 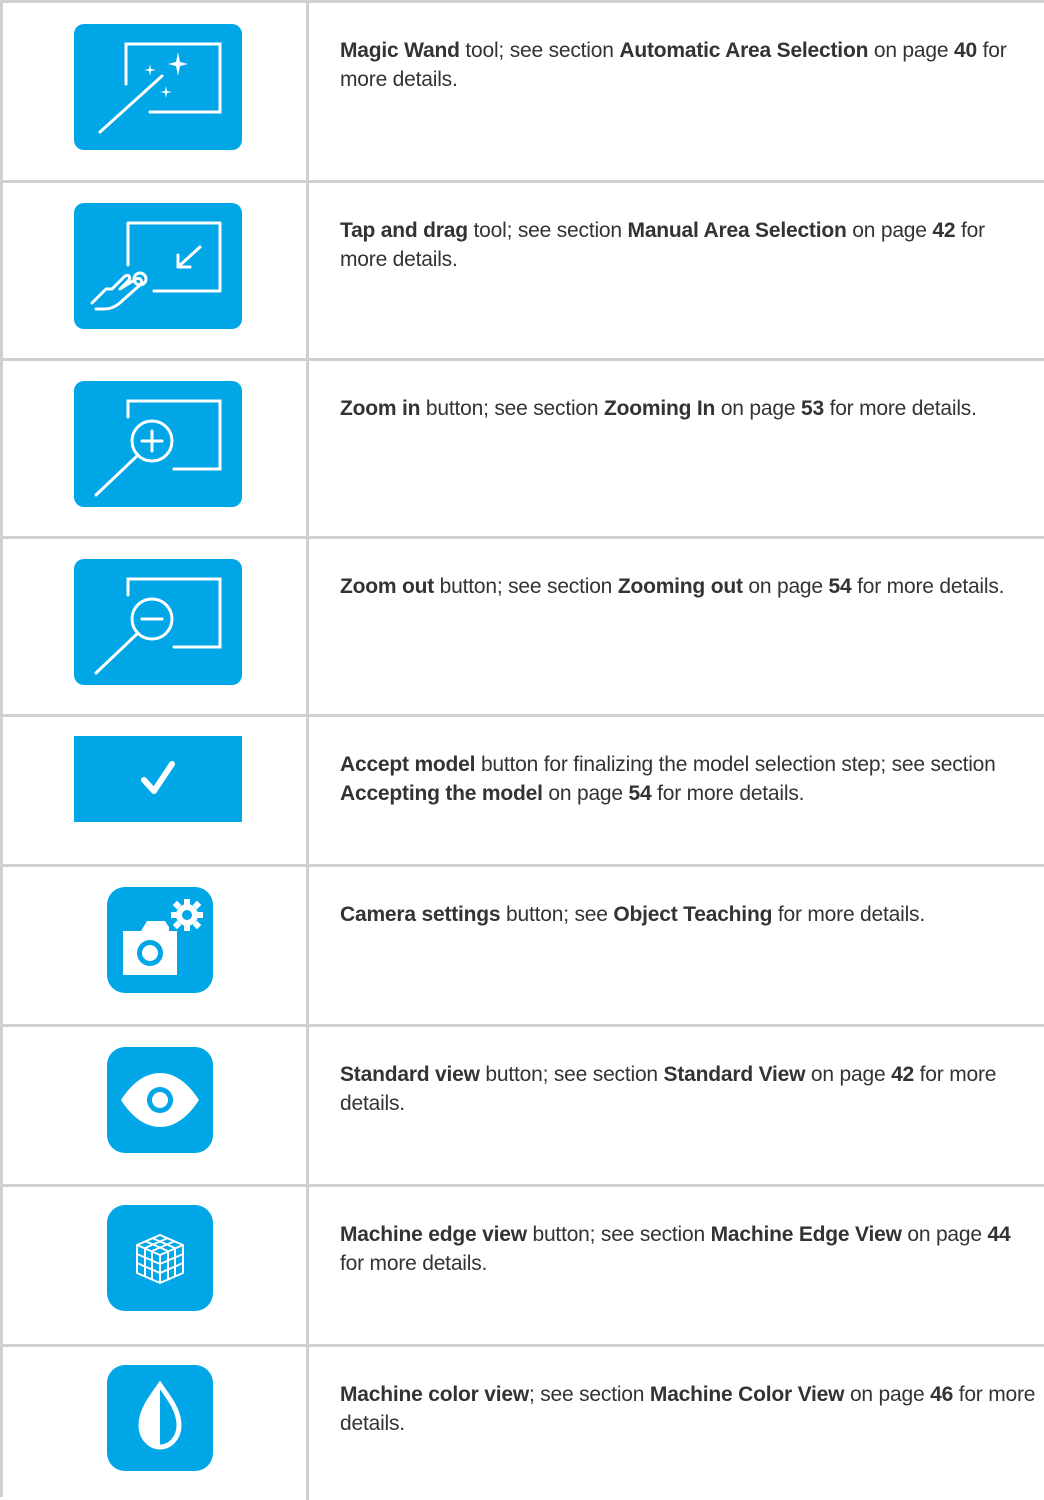 I want to click on tap-and-drag-icon, so click(x=158, y=266).